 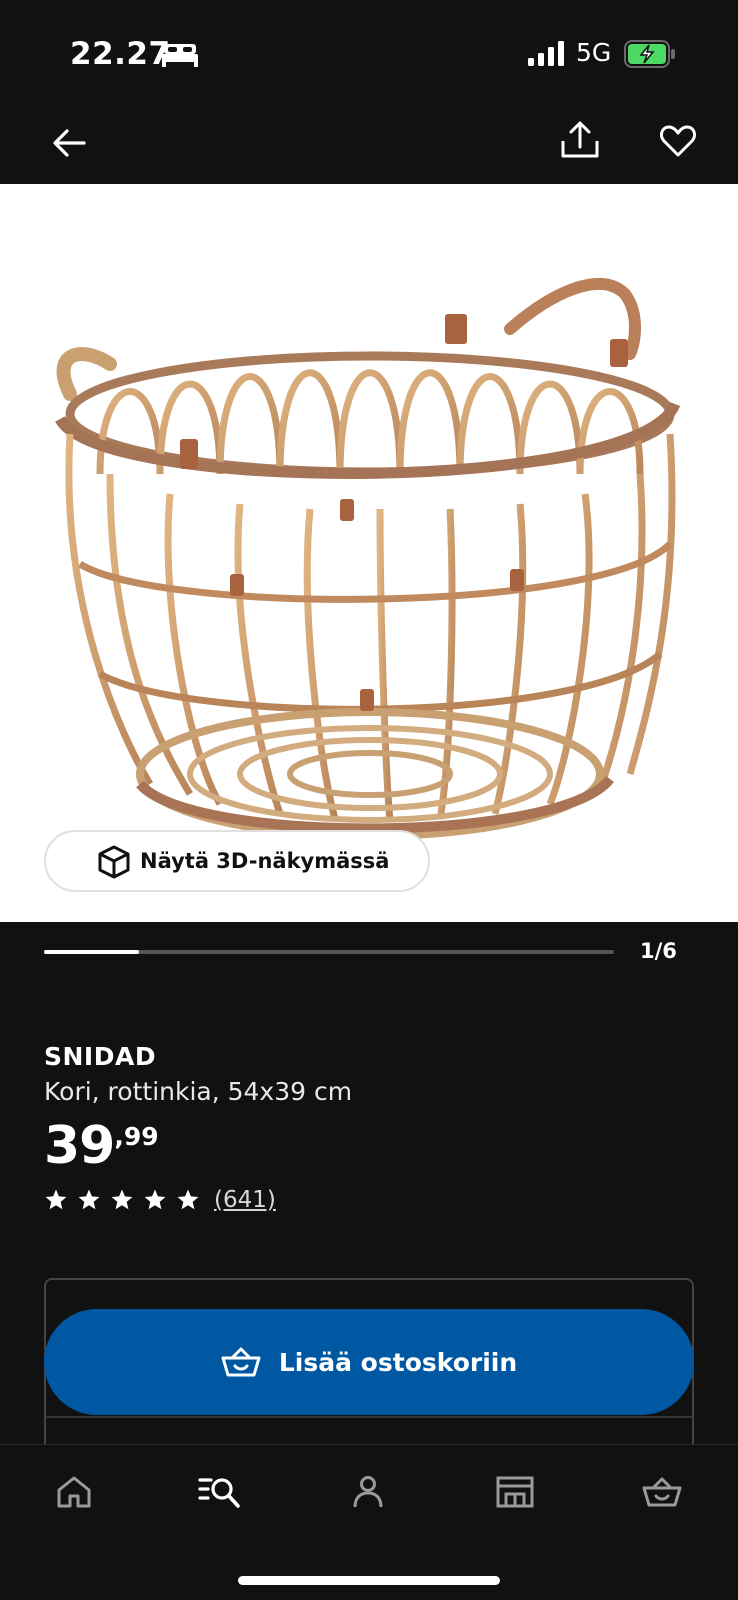 I want to click on add-to-cart-button: Lisää ostoskoriin, so click(x=369, y=1362).